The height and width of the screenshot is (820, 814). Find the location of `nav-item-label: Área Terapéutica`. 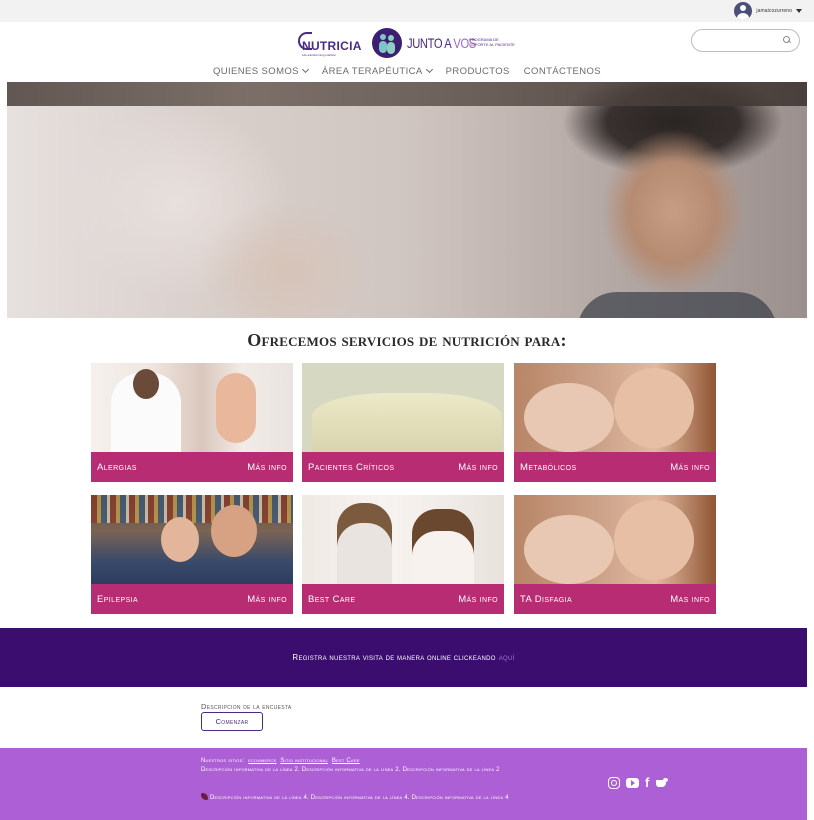

nav-item-label: Área Terapéutica is located at coordinates (372, 71).